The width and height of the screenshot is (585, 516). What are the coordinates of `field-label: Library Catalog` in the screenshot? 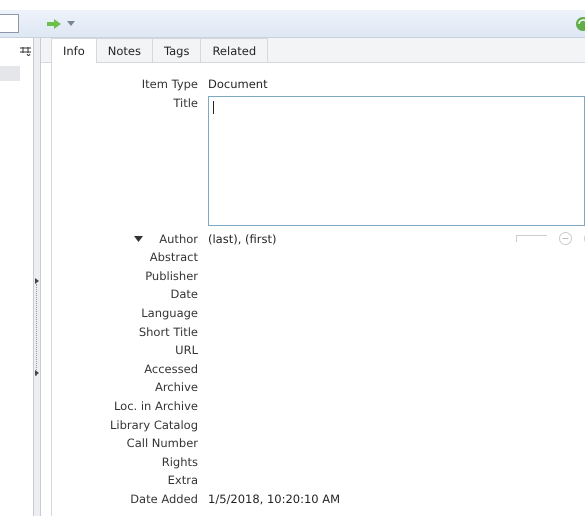 It's located at (153, 425).